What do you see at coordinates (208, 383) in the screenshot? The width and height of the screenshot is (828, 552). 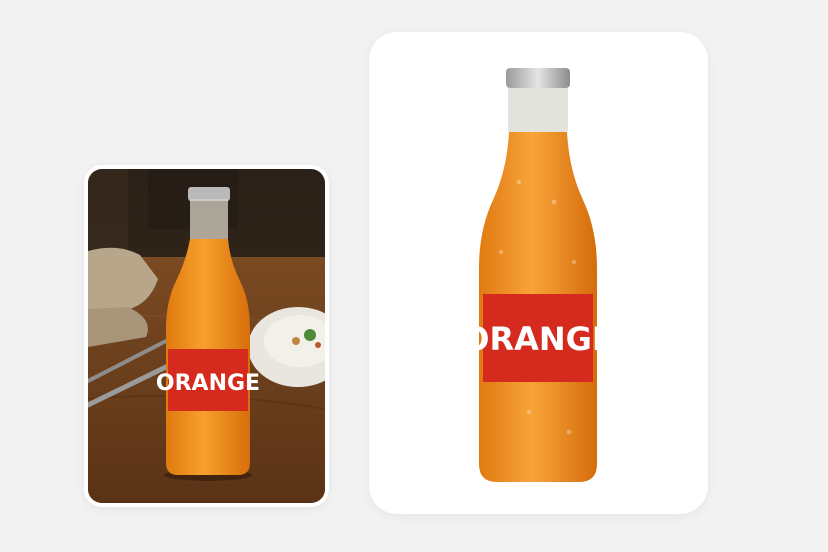 I see `original-bottle-label: ORANGE` at bounding box center [208, 383].